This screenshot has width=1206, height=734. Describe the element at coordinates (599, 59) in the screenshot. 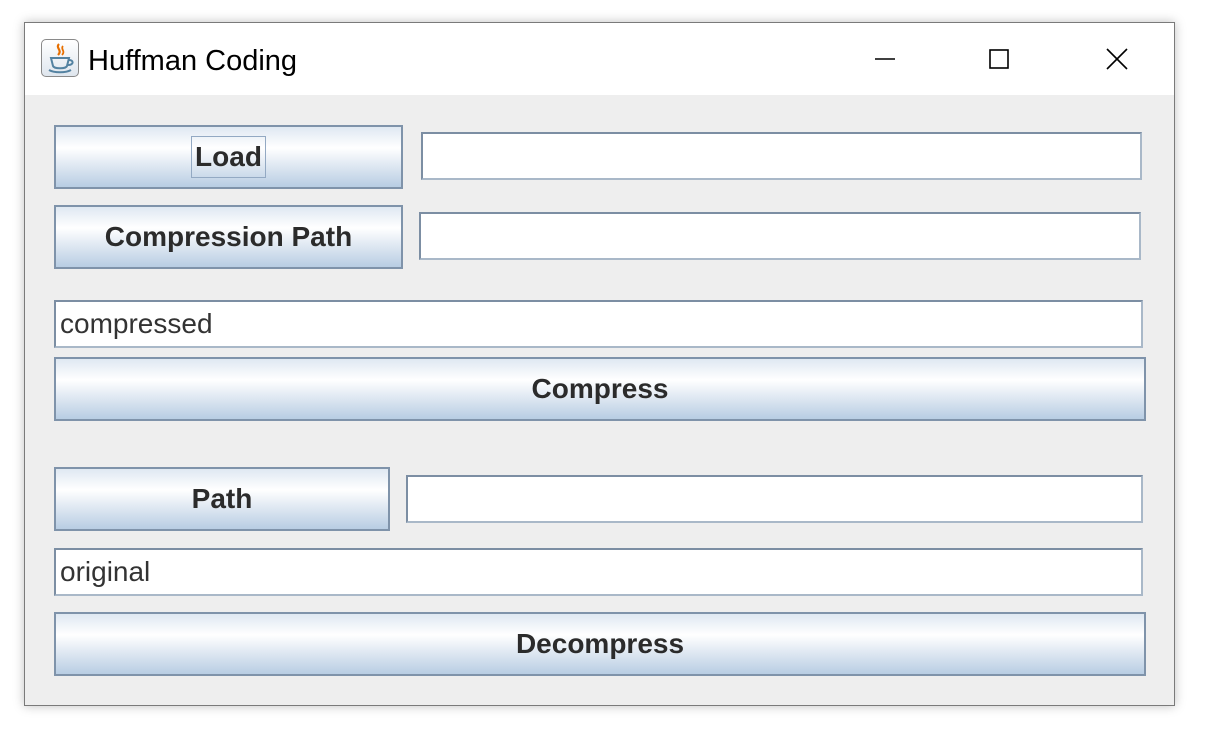

I see `title-bar: Huffman Coding` at that location.